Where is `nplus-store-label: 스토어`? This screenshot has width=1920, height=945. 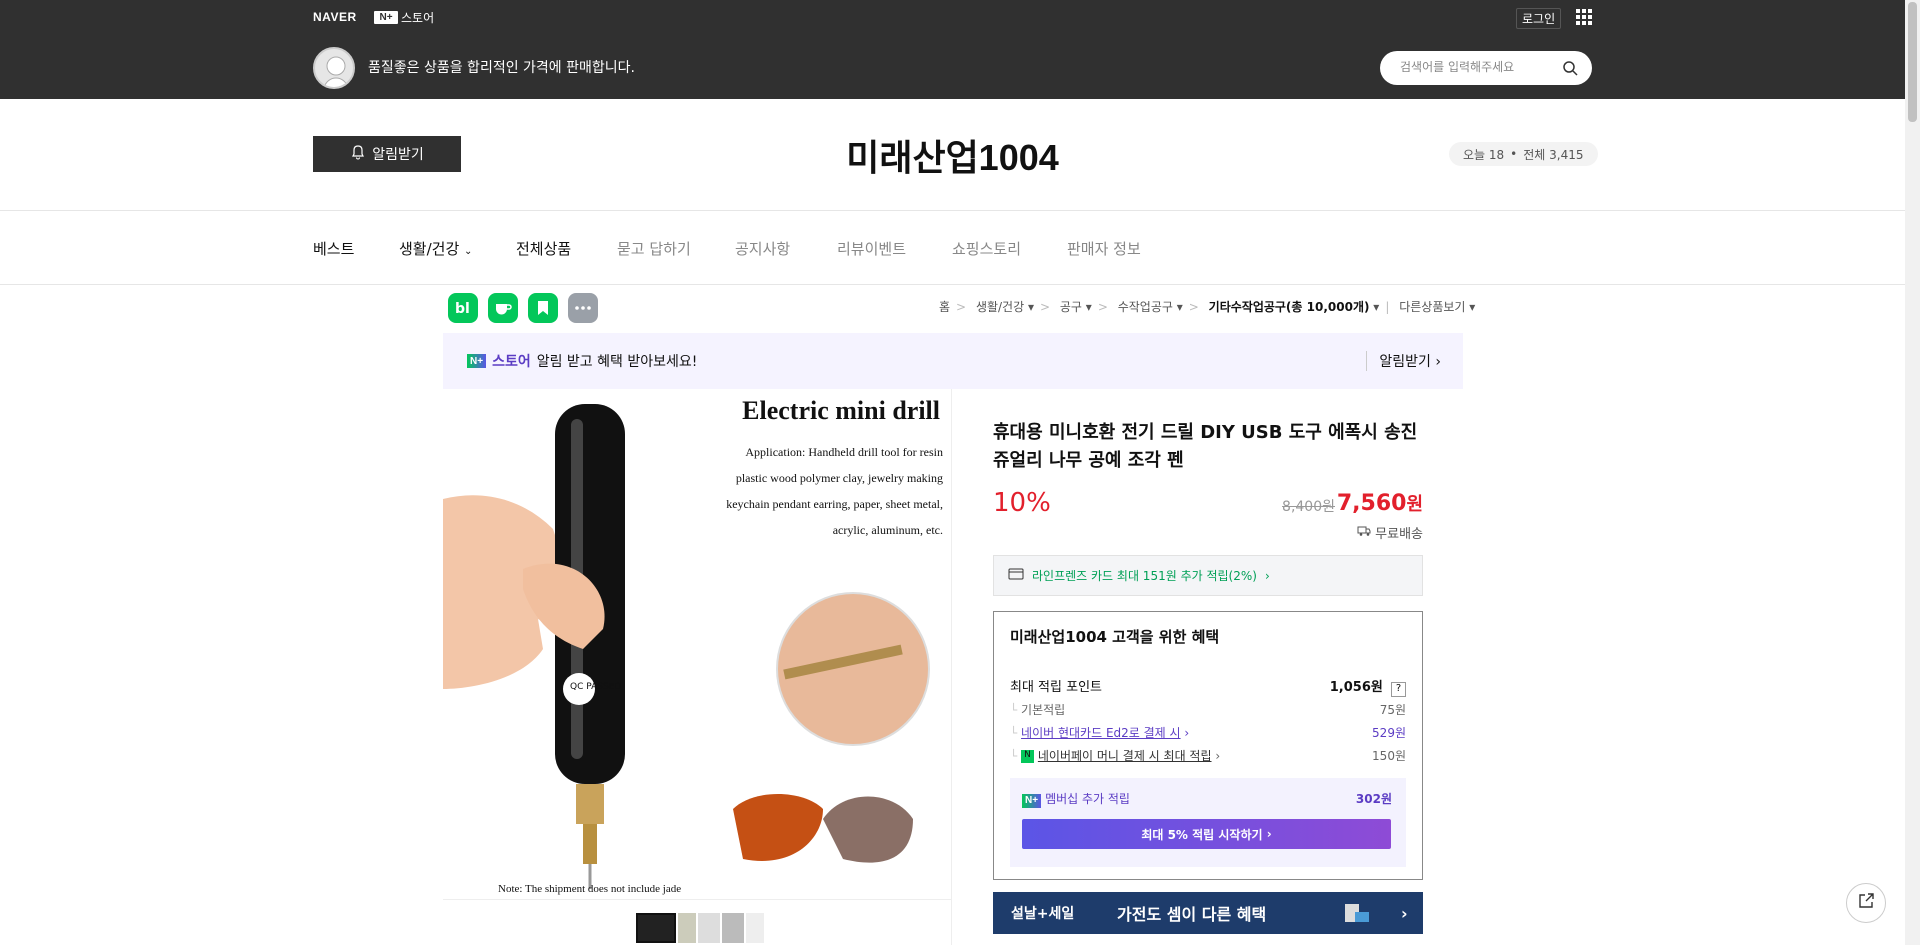
nplus-store-label: 스토어 is located at coordinates (418, 18).